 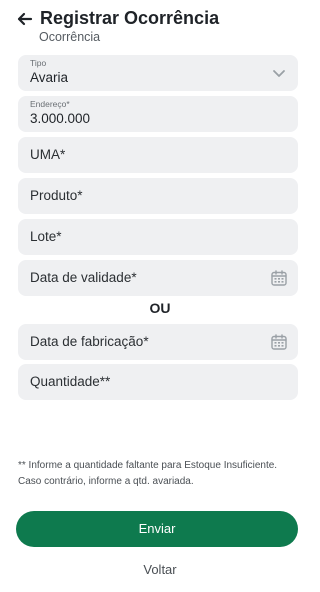 I want to click on tipo-value: Avaria, so click(x=49, y=77).